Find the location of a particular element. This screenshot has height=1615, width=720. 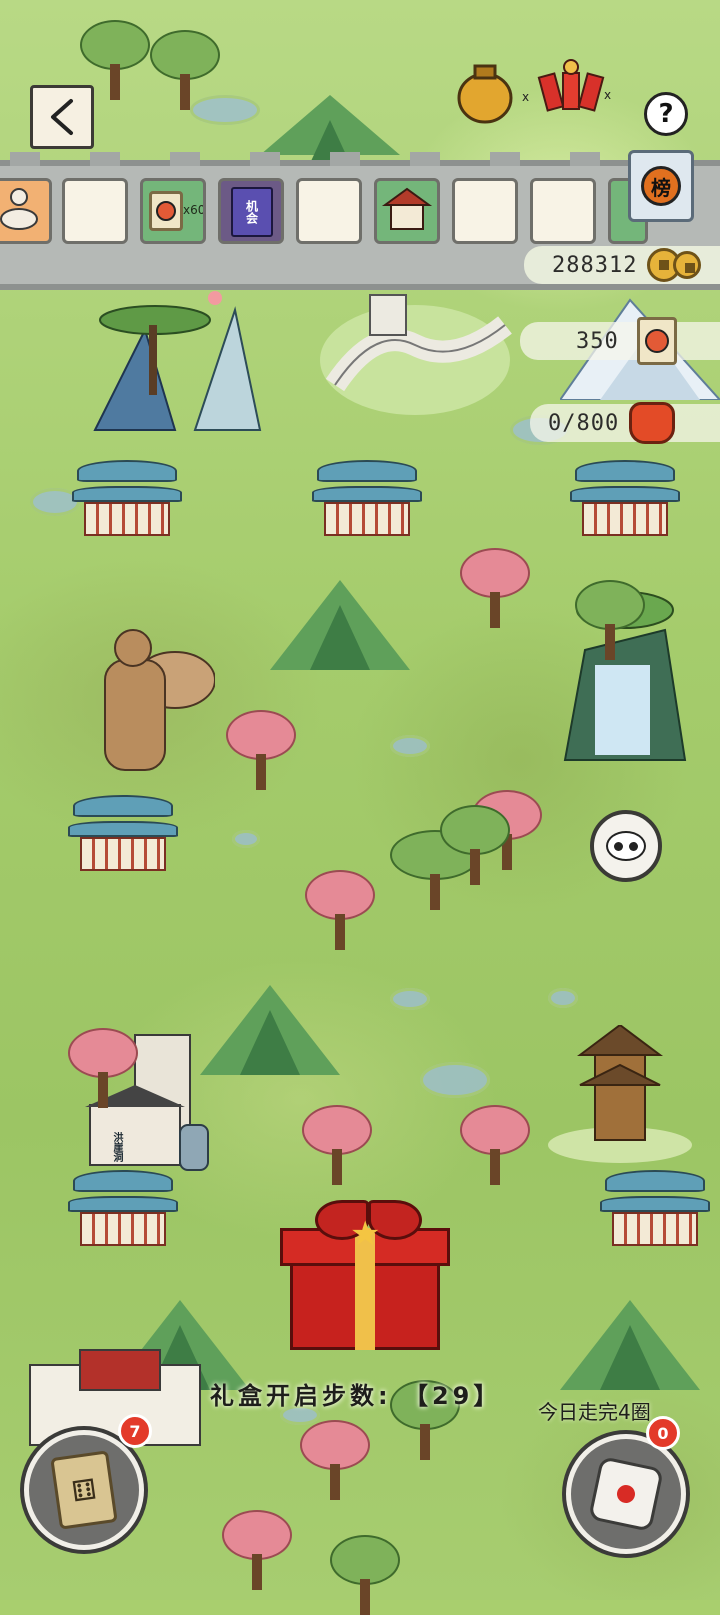

gift-box: ★ is located at coordinates (365, 1275).